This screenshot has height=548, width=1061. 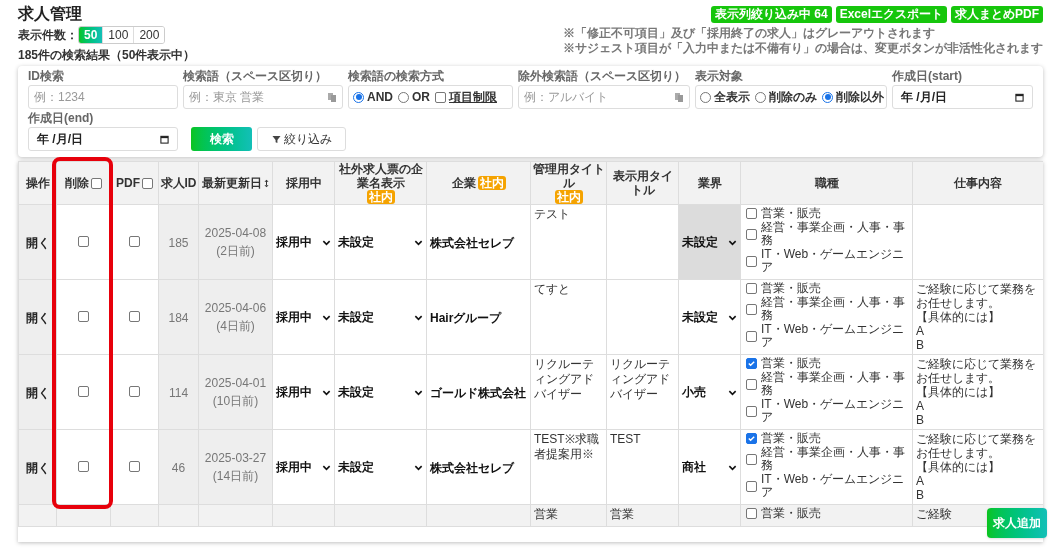 What do you see at coordinates (602, 76) in the screenshot?
I see `field-label: 除外検索語（スペース区切り）` at bounding box center [602, 76].